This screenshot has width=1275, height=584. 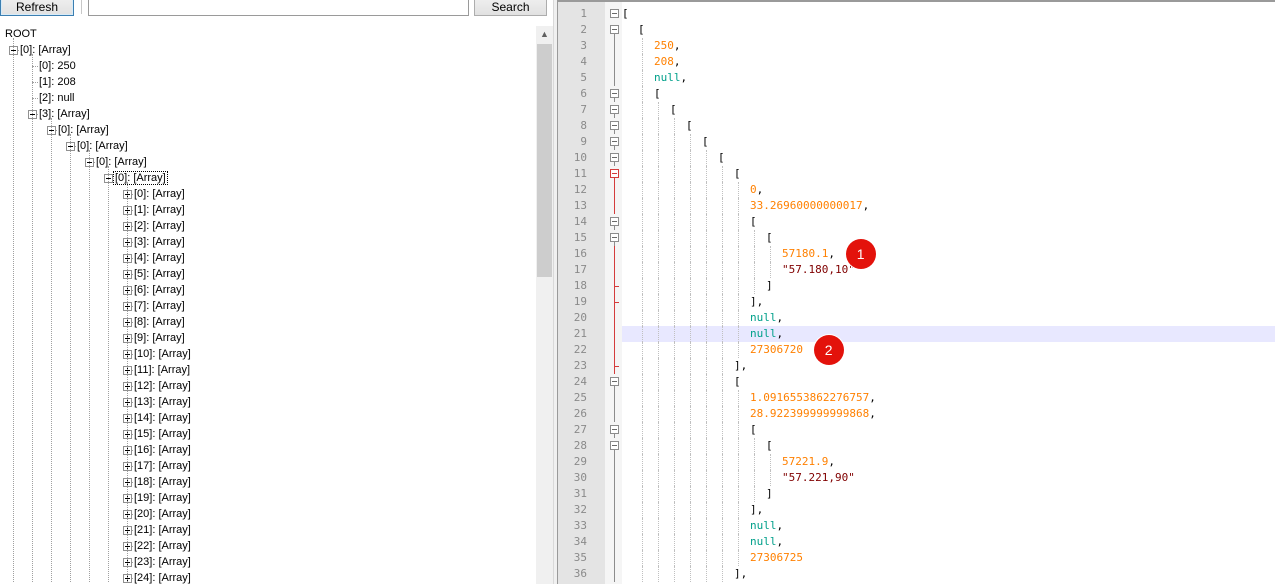 What do you see at coordinates (677, 45) in the screenshot?
I see `code-token: ,` at bounding box center [677, 45].